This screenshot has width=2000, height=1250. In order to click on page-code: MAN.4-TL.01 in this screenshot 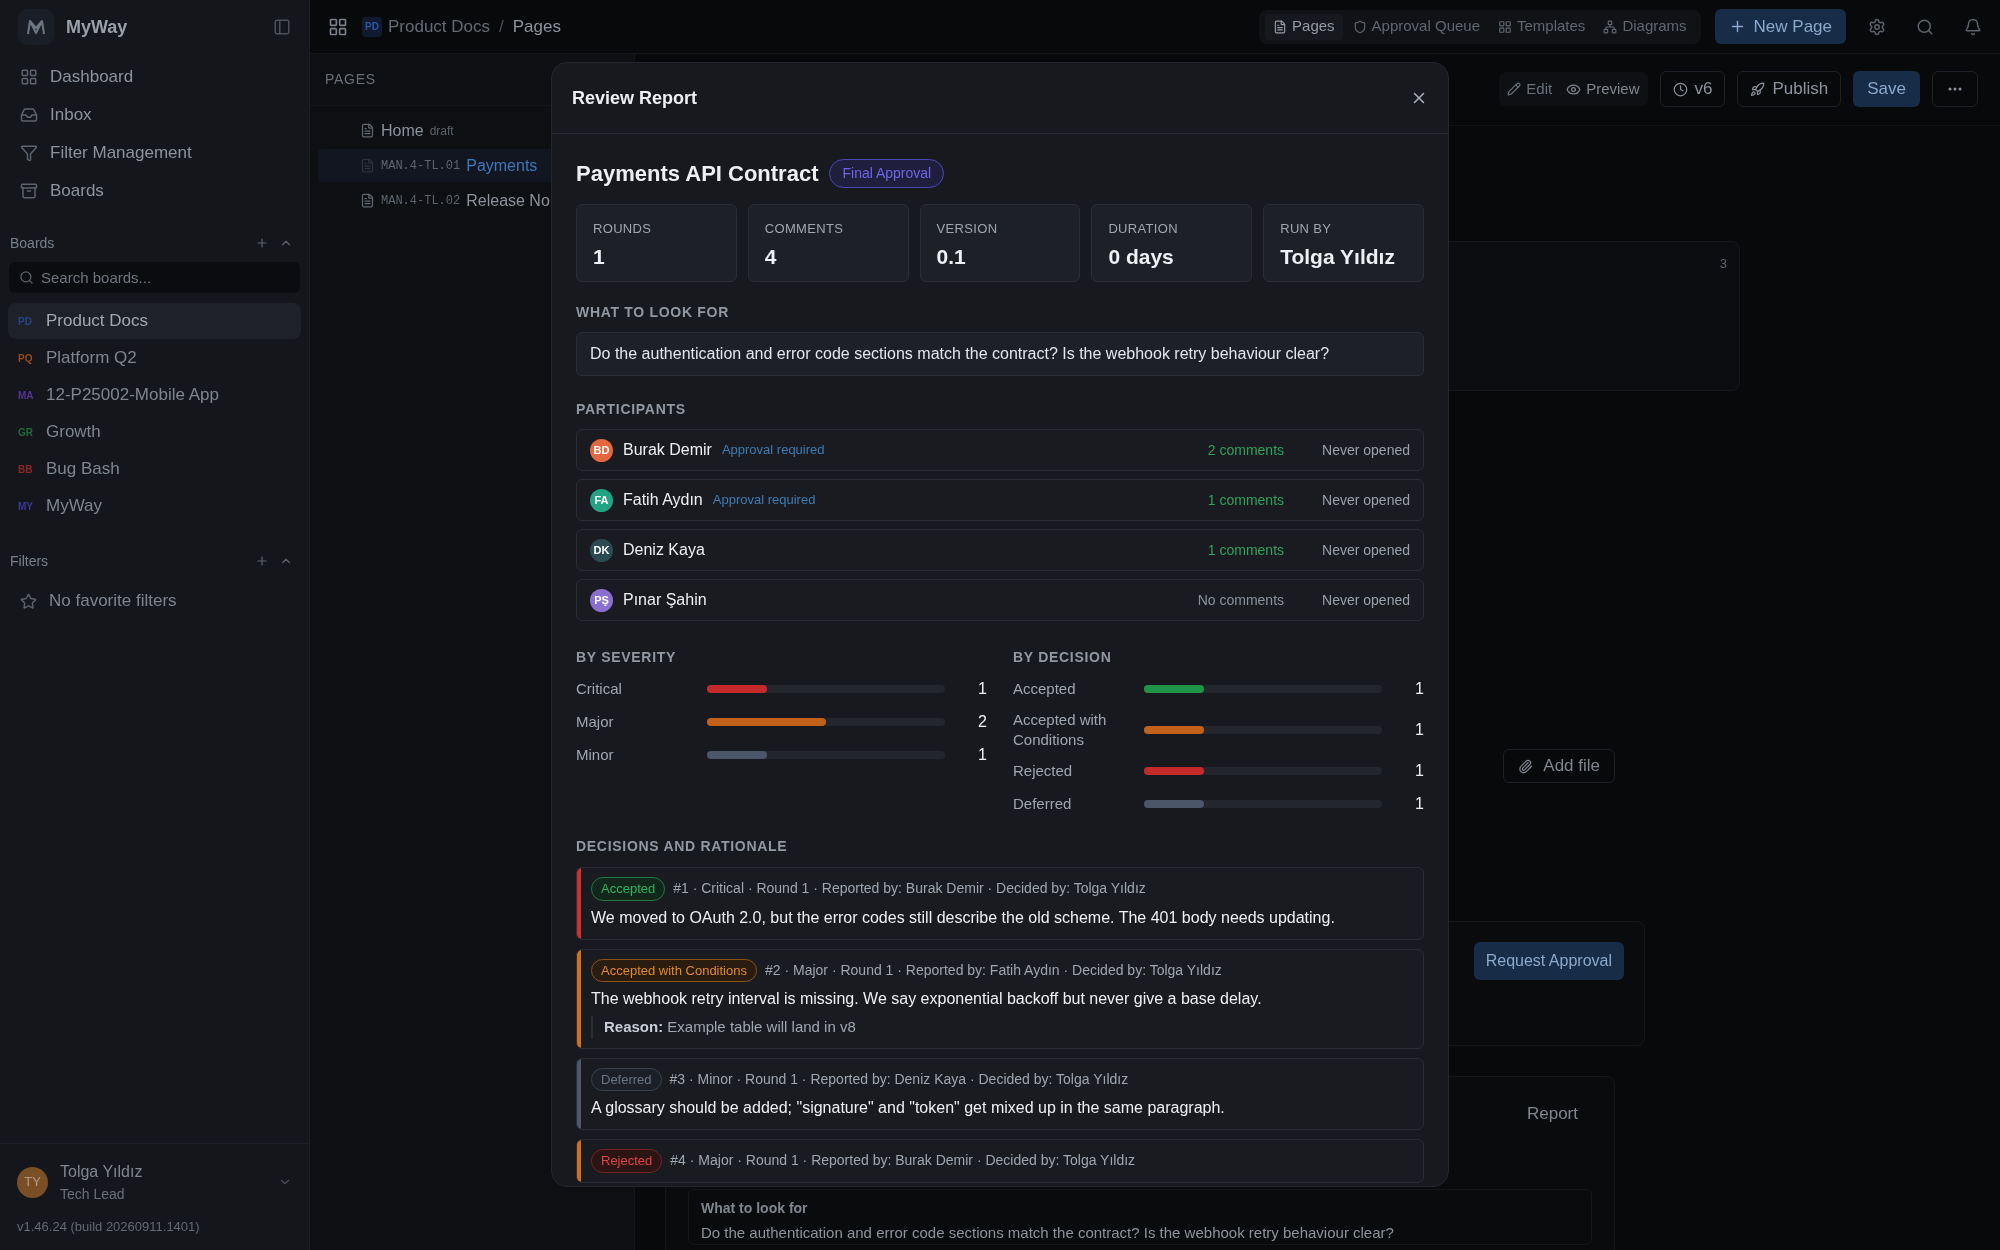, I will do `click(421, 166)`.